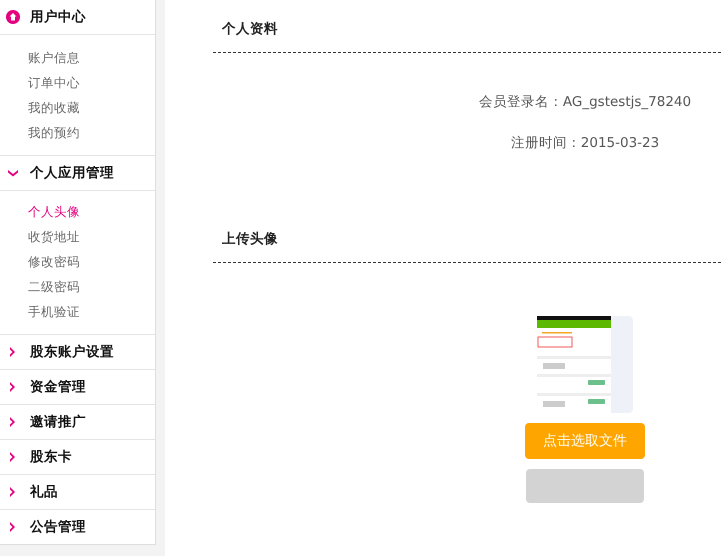 The height and width of the screenshot is (556, 721). I want to click on menu-item: 手机验证, so click(77, 311).